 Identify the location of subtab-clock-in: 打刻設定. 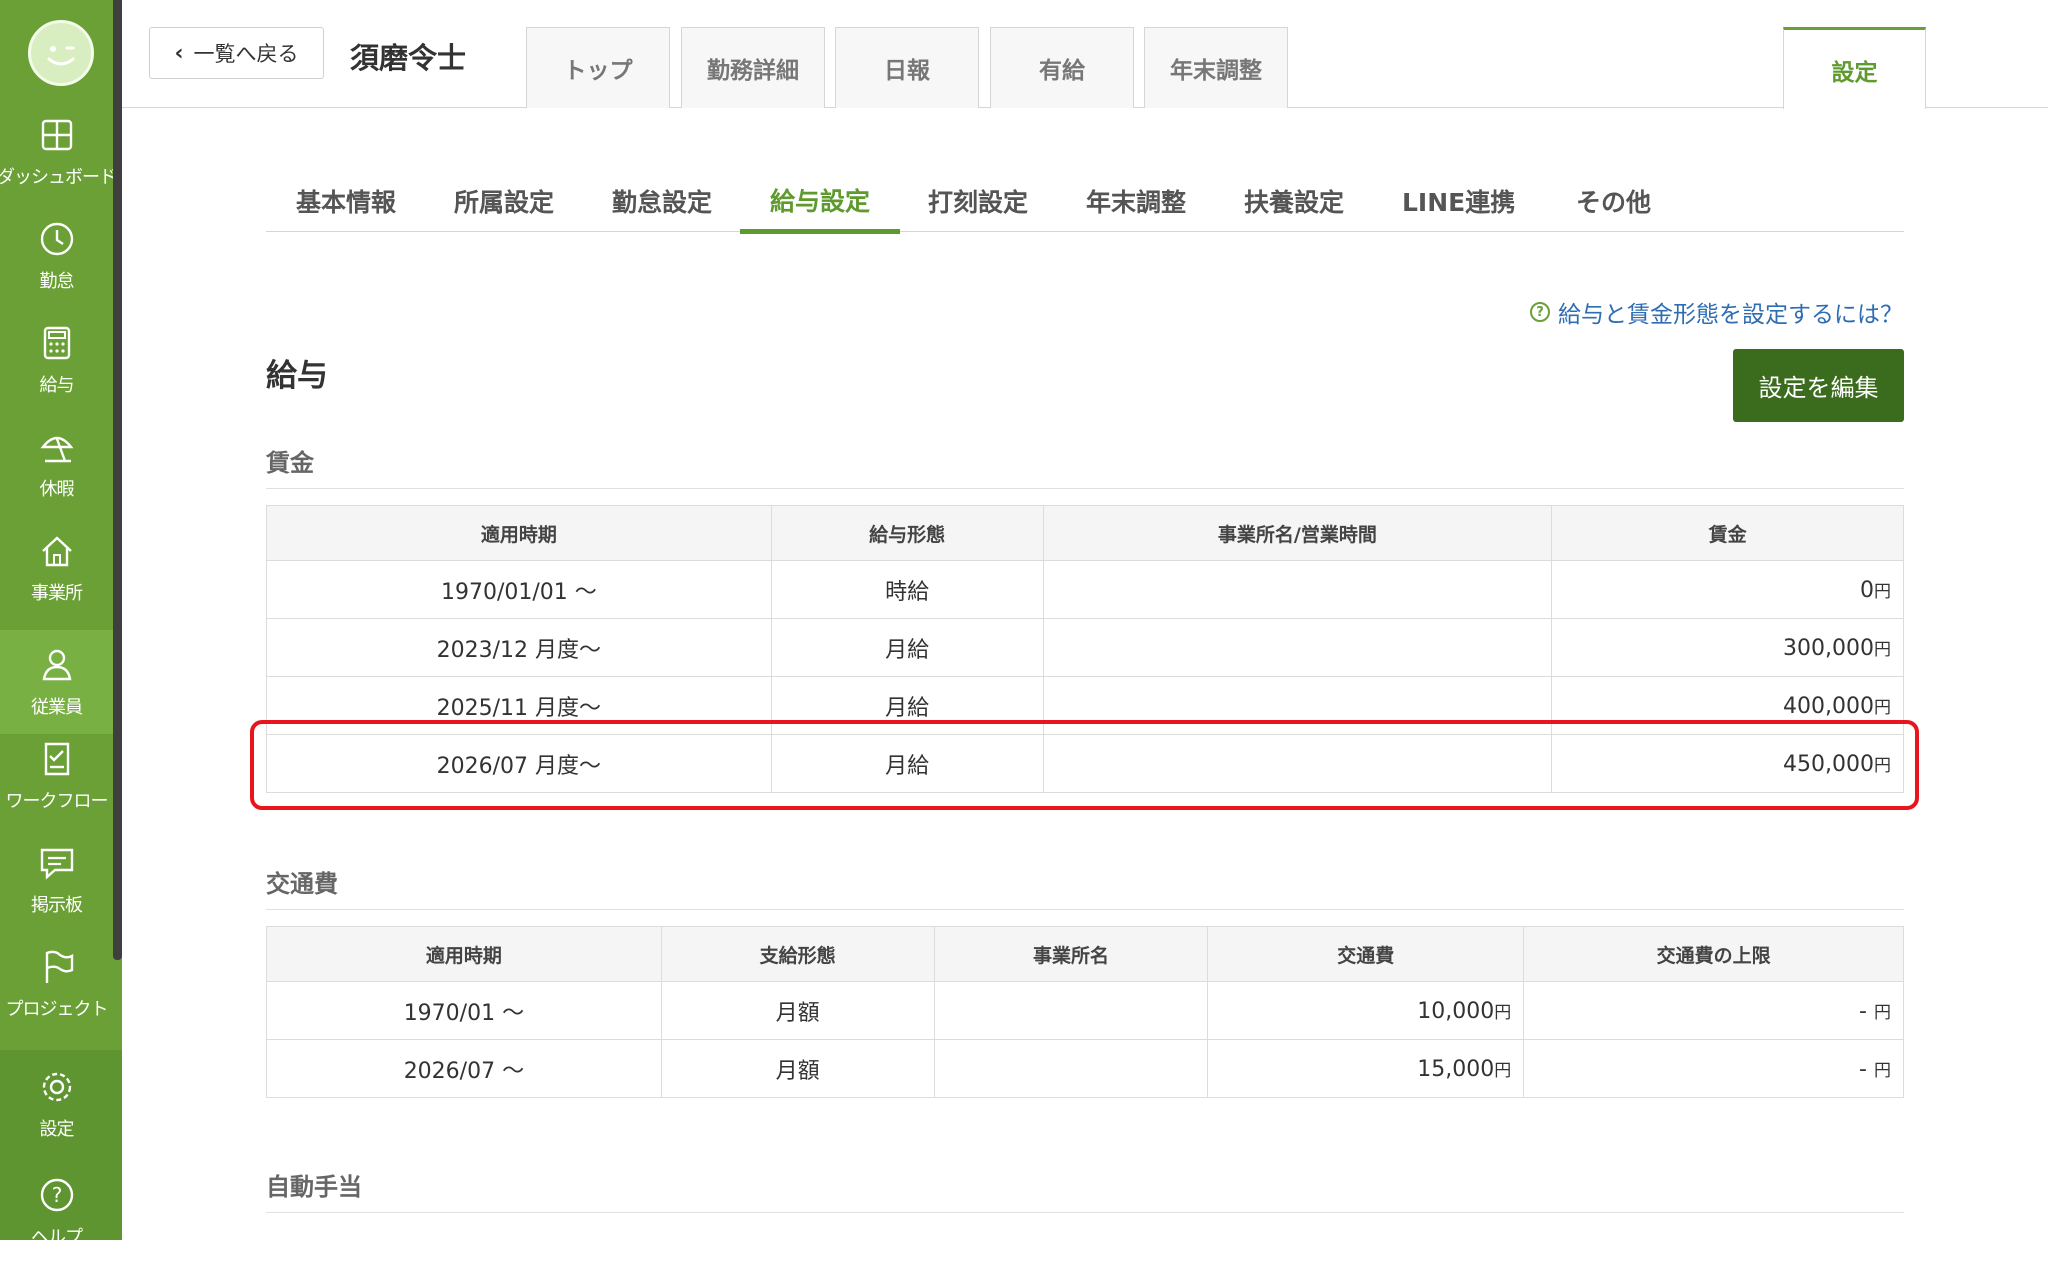
(978, 201).